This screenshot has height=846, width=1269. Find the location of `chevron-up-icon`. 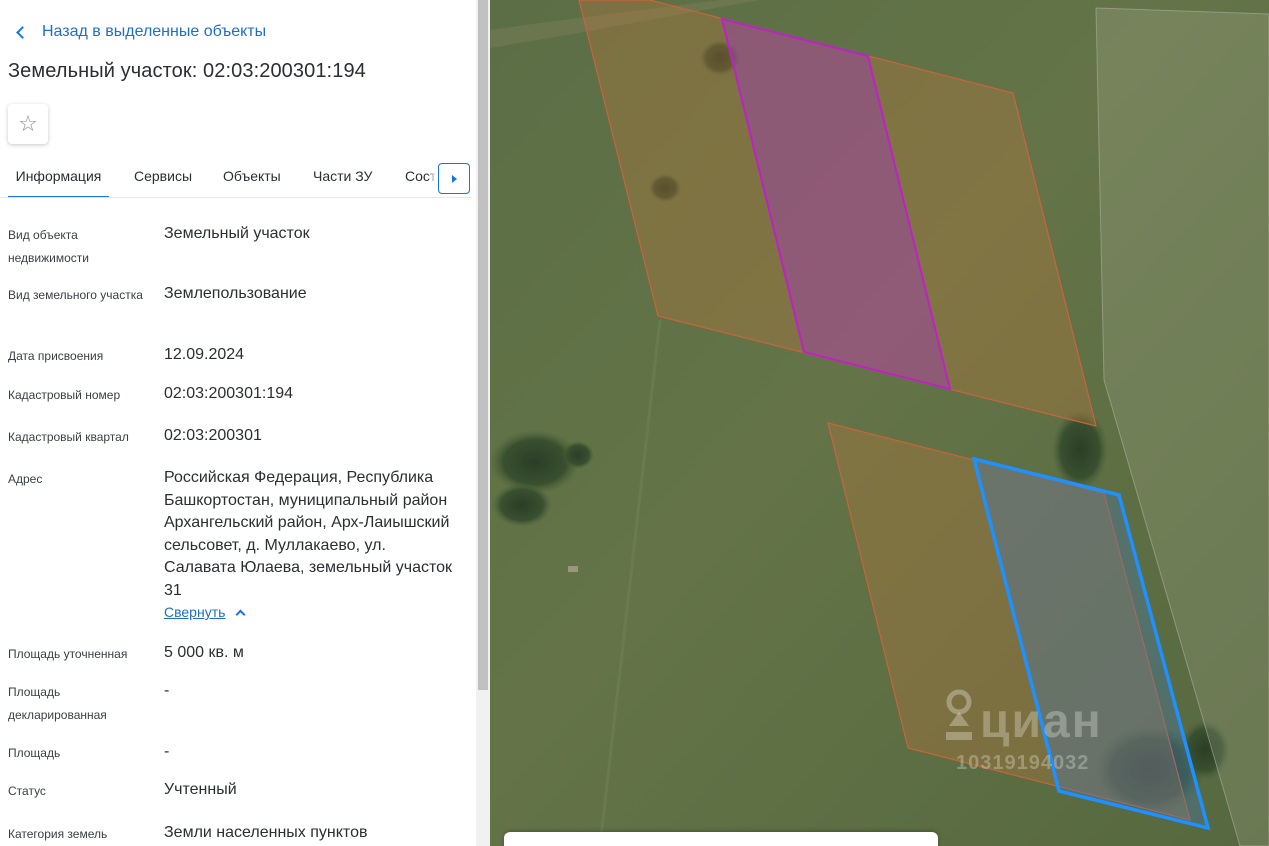

chevron-up-icon is located at coordinates (240, 614).